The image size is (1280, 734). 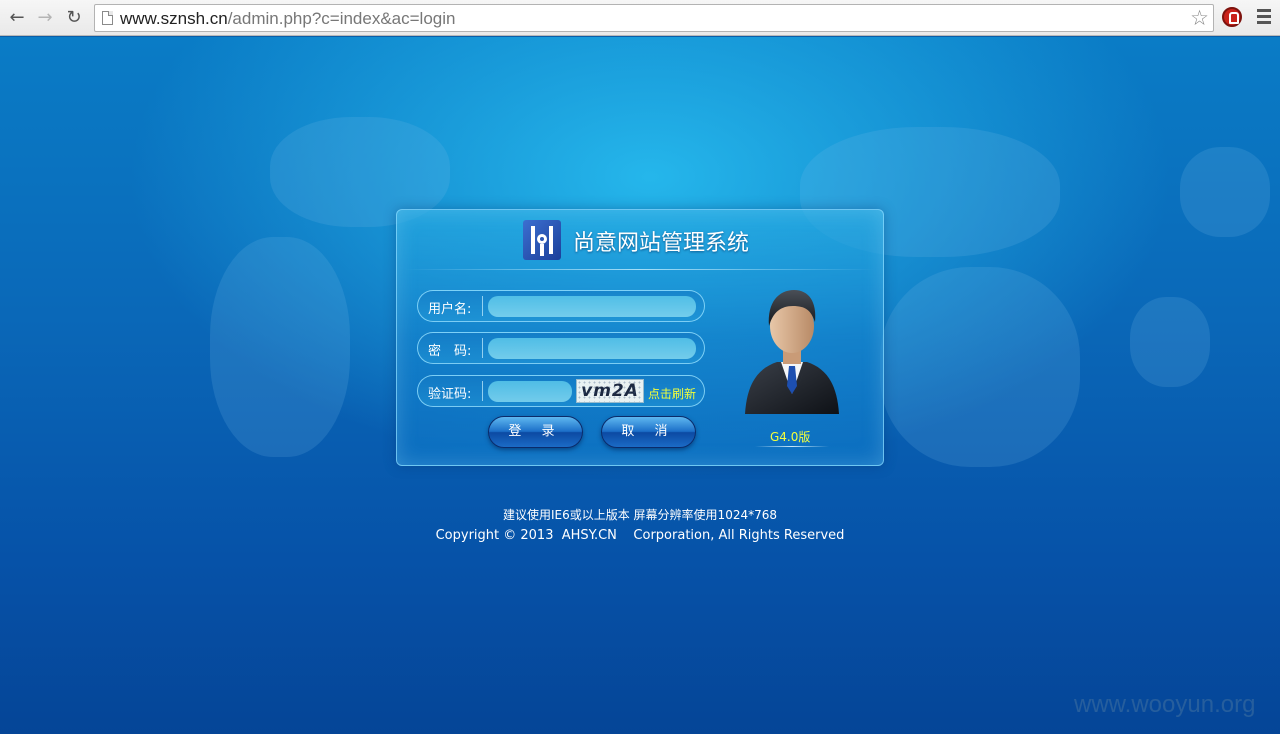 What do you see at coordinates (792, 352) in the screenshot?
I see `user-avatar-icon` at bounding box center [792, 352].